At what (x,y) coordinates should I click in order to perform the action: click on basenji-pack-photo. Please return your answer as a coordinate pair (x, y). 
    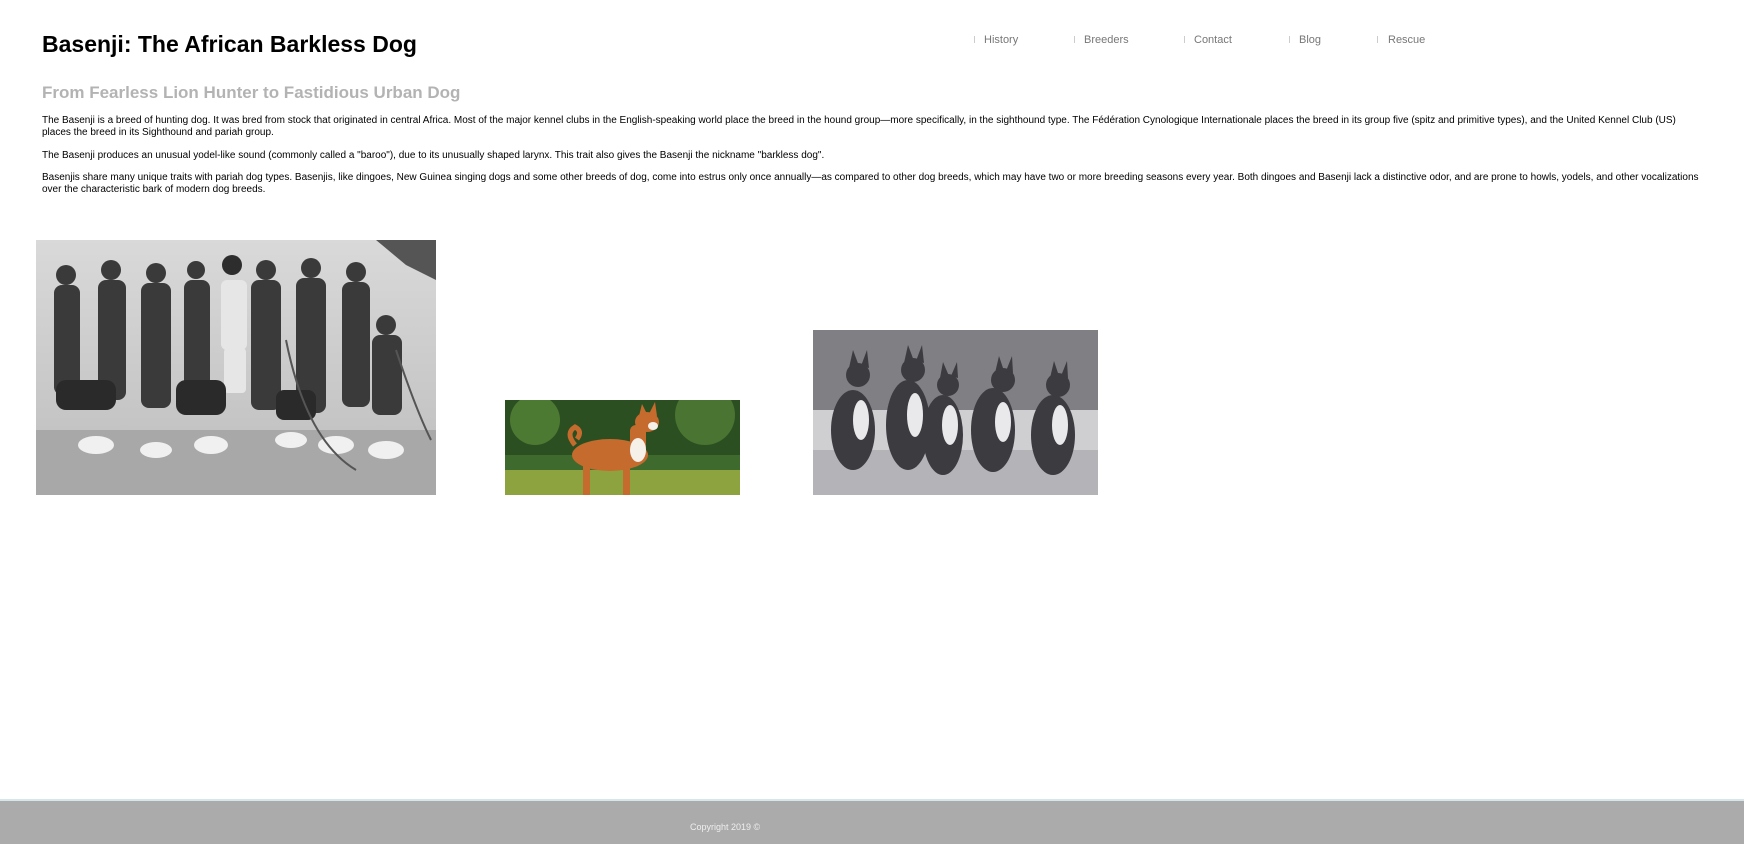
    Looking at the image, I should click on (955, 412).